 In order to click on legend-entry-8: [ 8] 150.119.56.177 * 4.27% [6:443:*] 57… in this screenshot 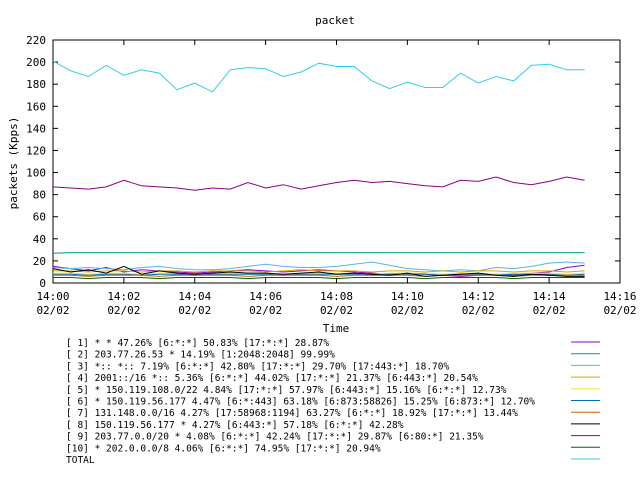, I will do `click(235, 425)`.